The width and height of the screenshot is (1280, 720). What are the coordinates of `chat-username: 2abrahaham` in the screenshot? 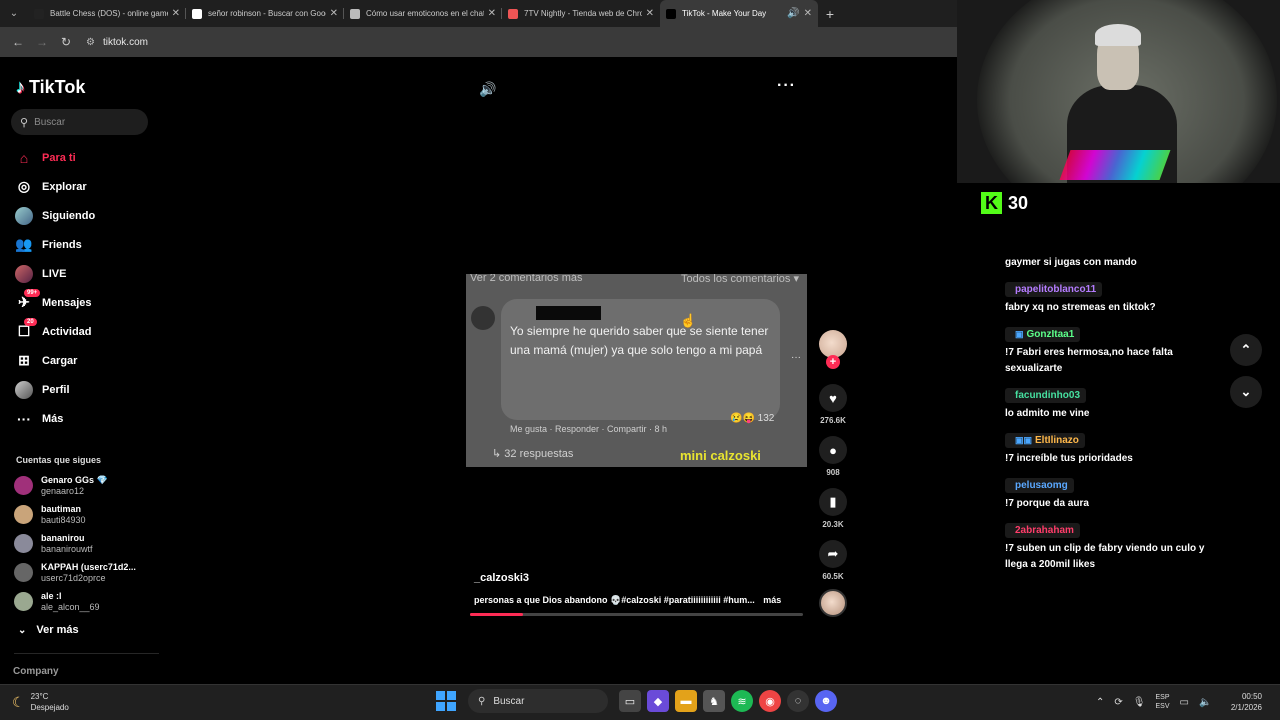 It's located at (1042, 530).